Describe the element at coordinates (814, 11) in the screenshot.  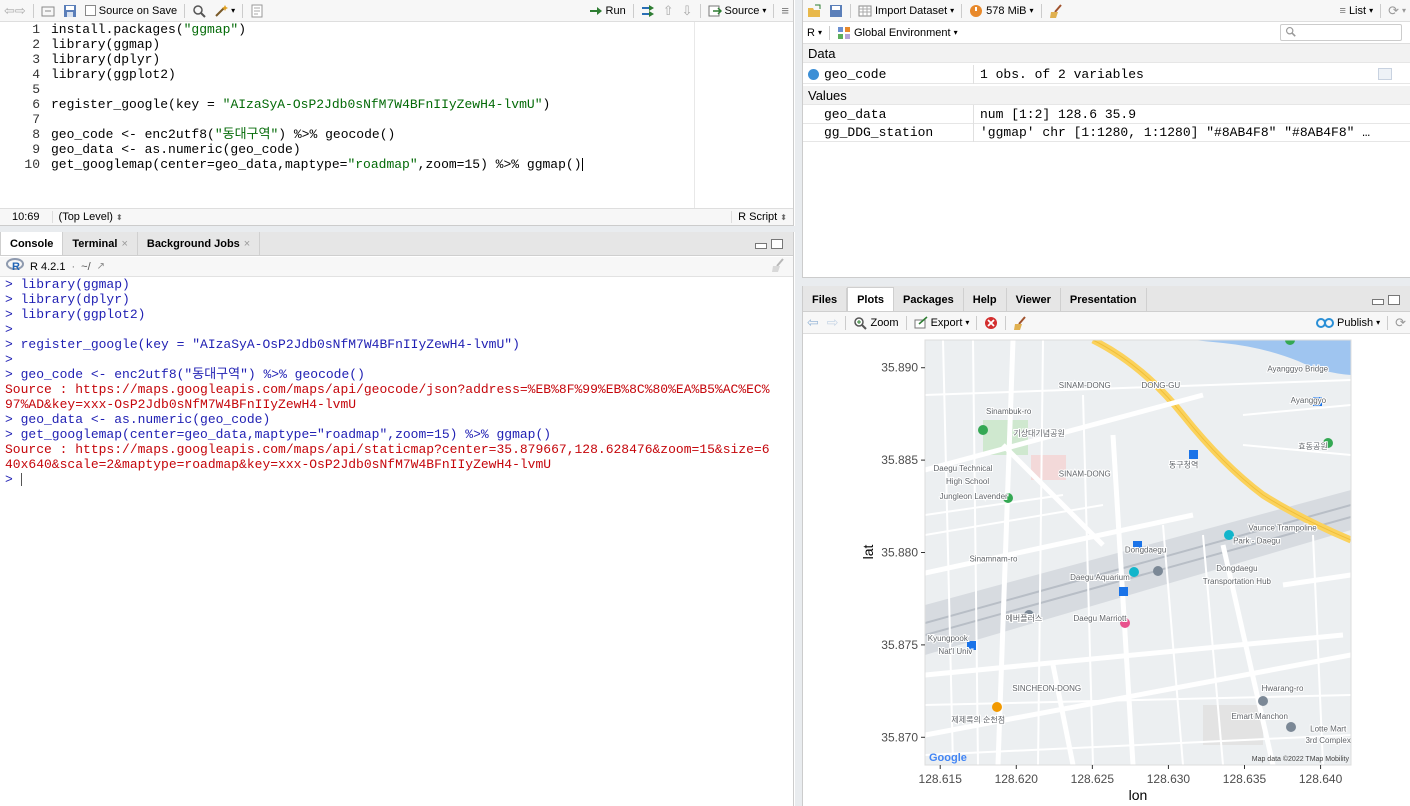
I see `load-workspace-icon` at that location.